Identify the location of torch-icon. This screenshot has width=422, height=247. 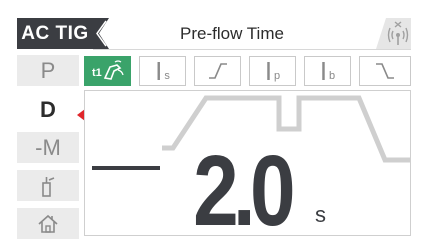
(48, 186).